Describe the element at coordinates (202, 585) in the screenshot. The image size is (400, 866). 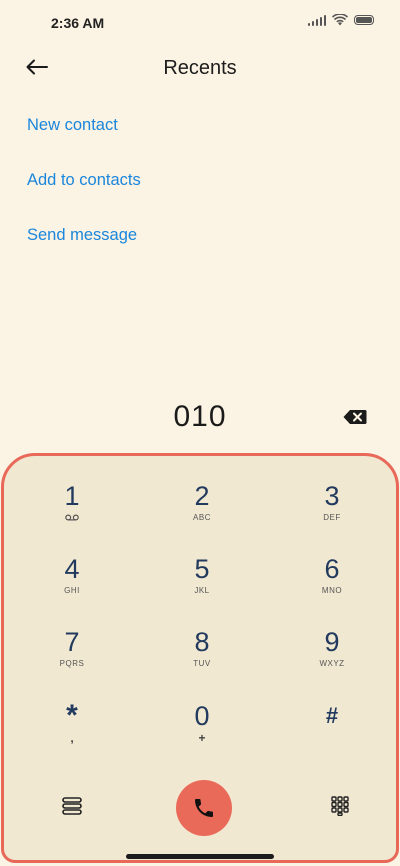
I see `key-5: 5 JKL` at that location.